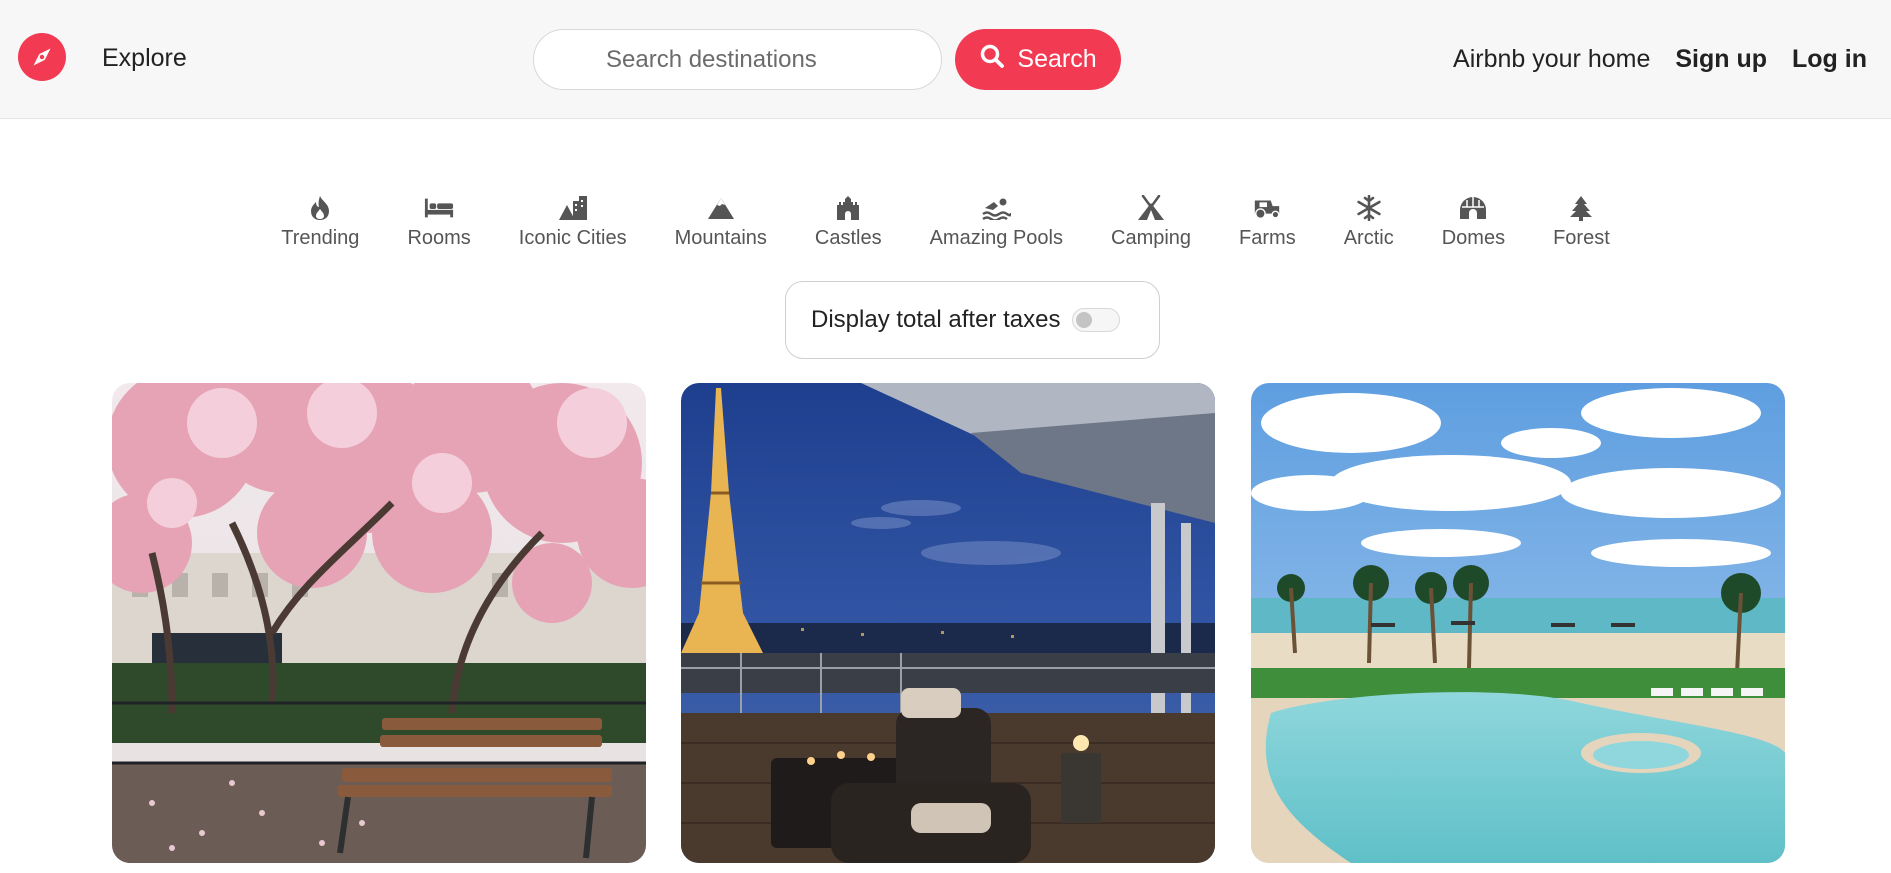 This screenshot has height=873, width=1891. Describe the element at coordinates (572, 238) in the screenshot. I see `category-label: Iconic Cities` at that location.